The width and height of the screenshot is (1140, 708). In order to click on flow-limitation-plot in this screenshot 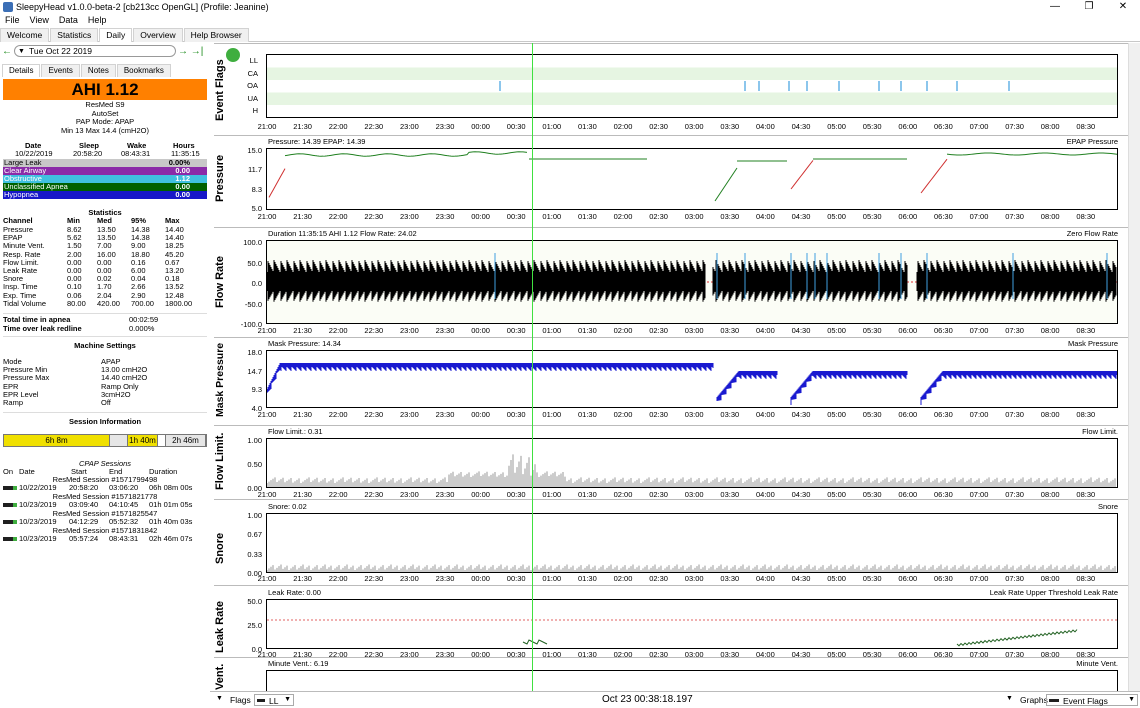, I will do `click(692, 463)`.